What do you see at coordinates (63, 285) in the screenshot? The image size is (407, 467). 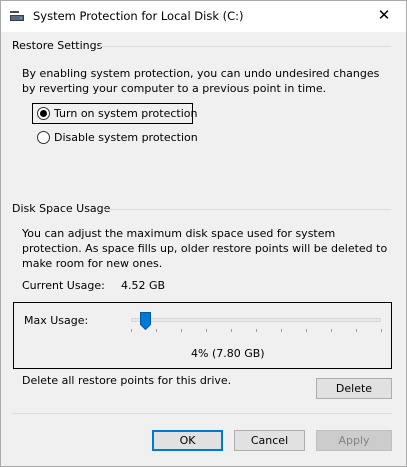 I see `current-usage-label: Current Usage:` at bounding box center [63, 285].